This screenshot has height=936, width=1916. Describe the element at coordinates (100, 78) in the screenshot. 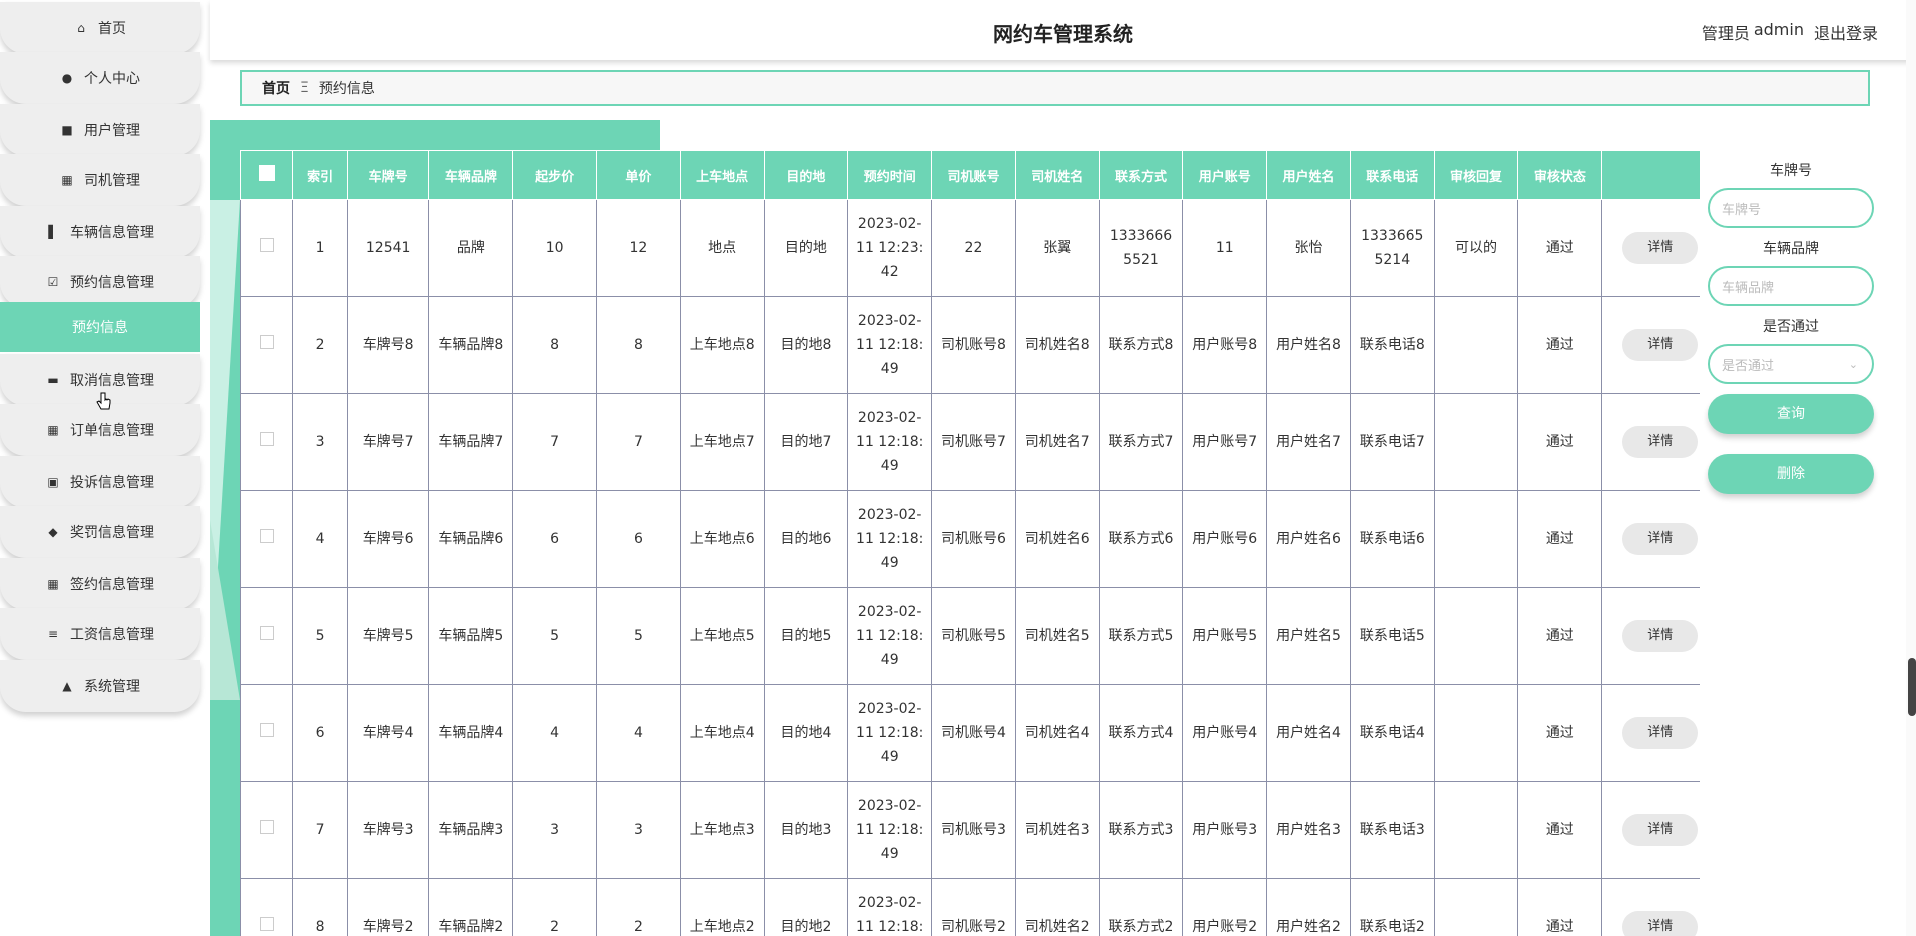

I see `sidebar-item-1: ● 个人中心` at that location.